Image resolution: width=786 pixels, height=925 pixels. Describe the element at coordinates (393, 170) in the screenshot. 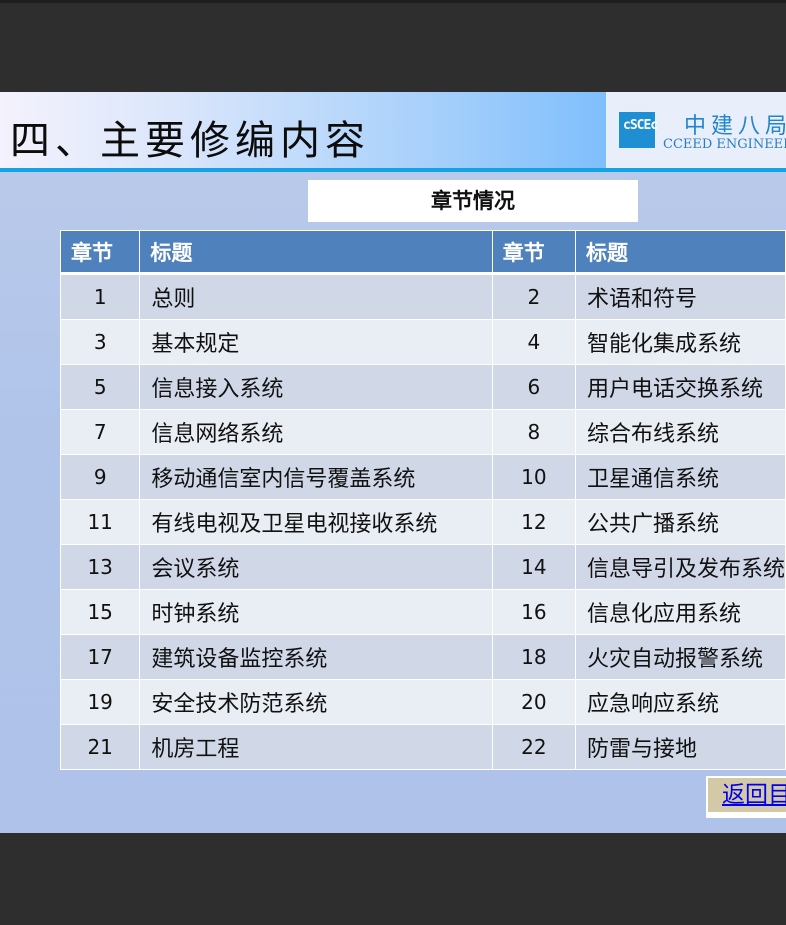

I see `header-divider` at that location.